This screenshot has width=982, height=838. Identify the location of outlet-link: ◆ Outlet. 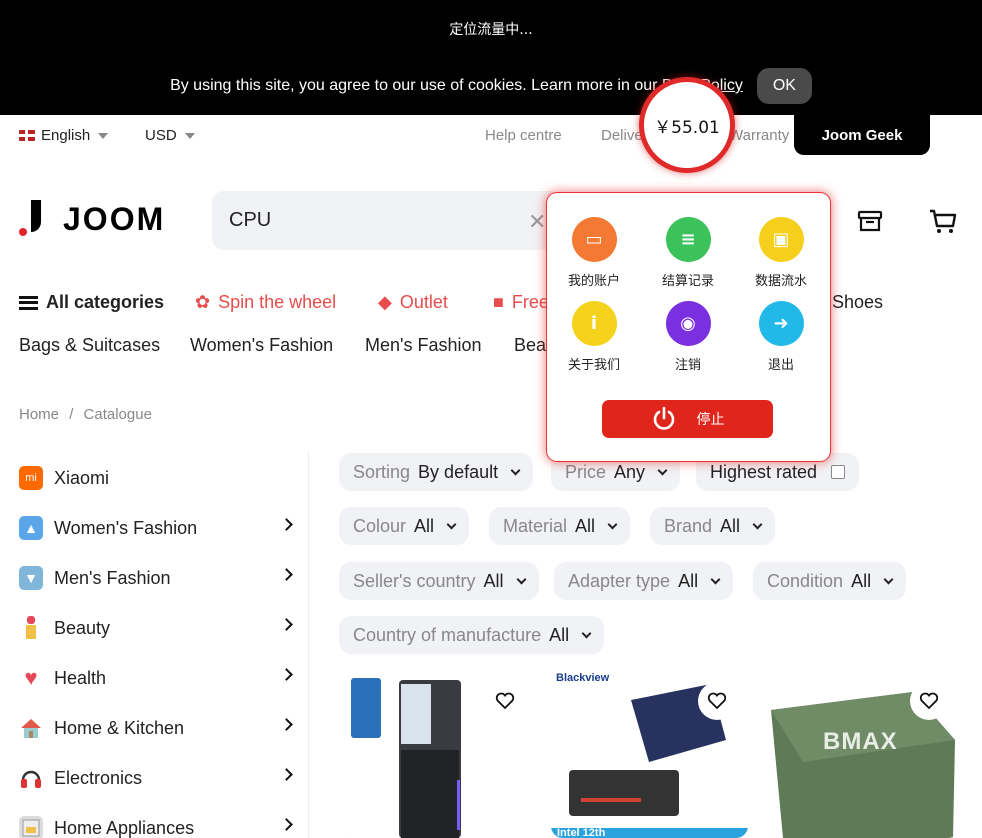
(413, 302).